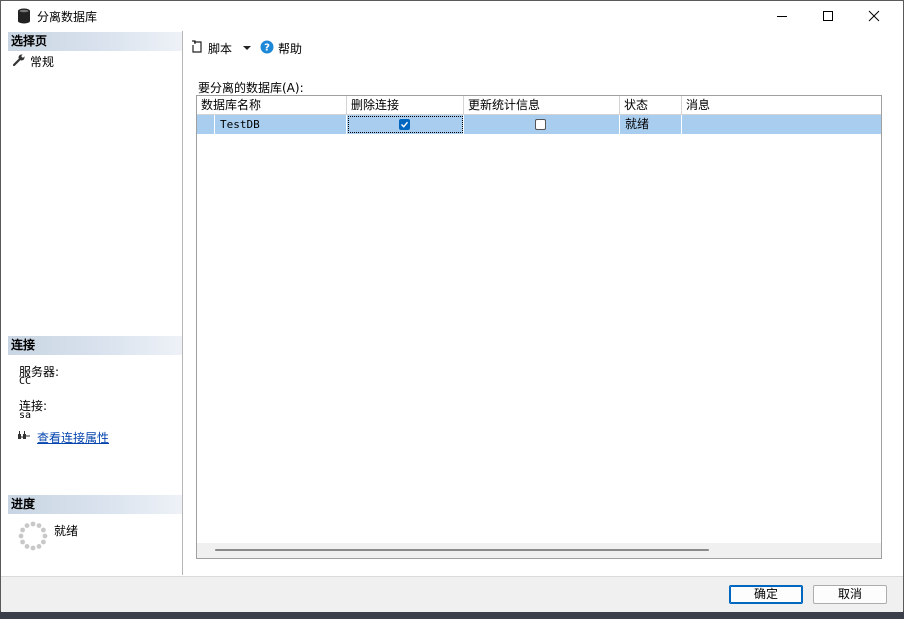  I want to click on help-button: ? 帮助, so click(281, 48).